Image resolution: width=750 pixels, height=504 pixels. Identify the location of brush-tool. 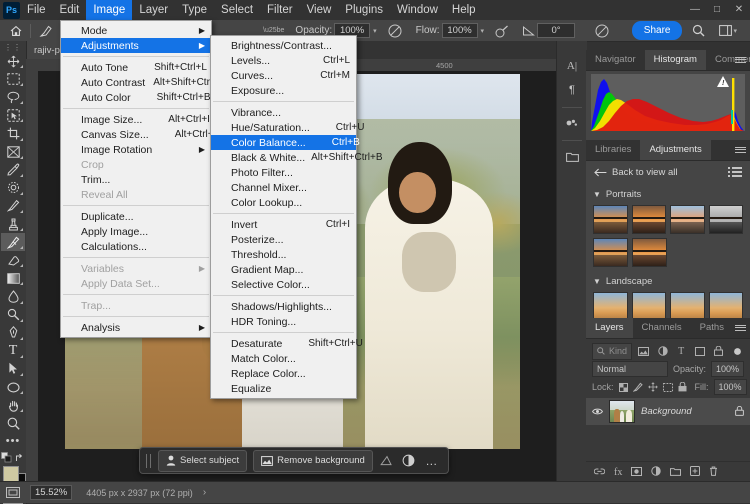
(13, 206).